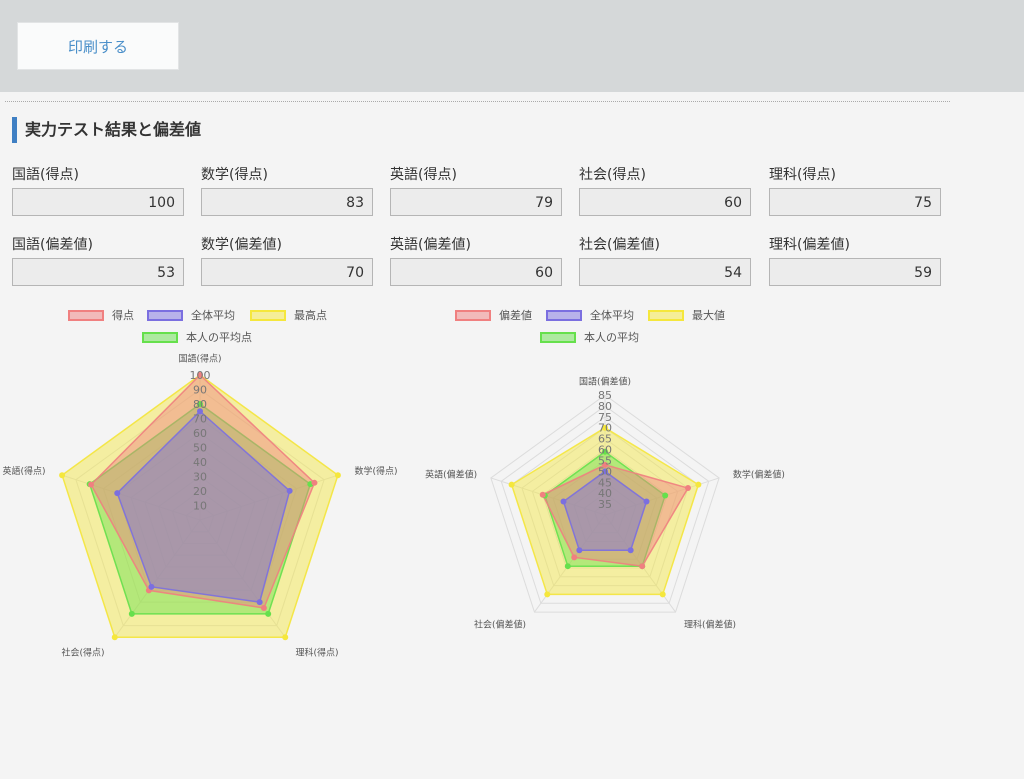 The height and width of the screenshot is (779, 1024). What do you see at coordinates (234, 175) in the screenshot?
I see `score-label-math: 数学(得点)` at bounding box center [234, 175].